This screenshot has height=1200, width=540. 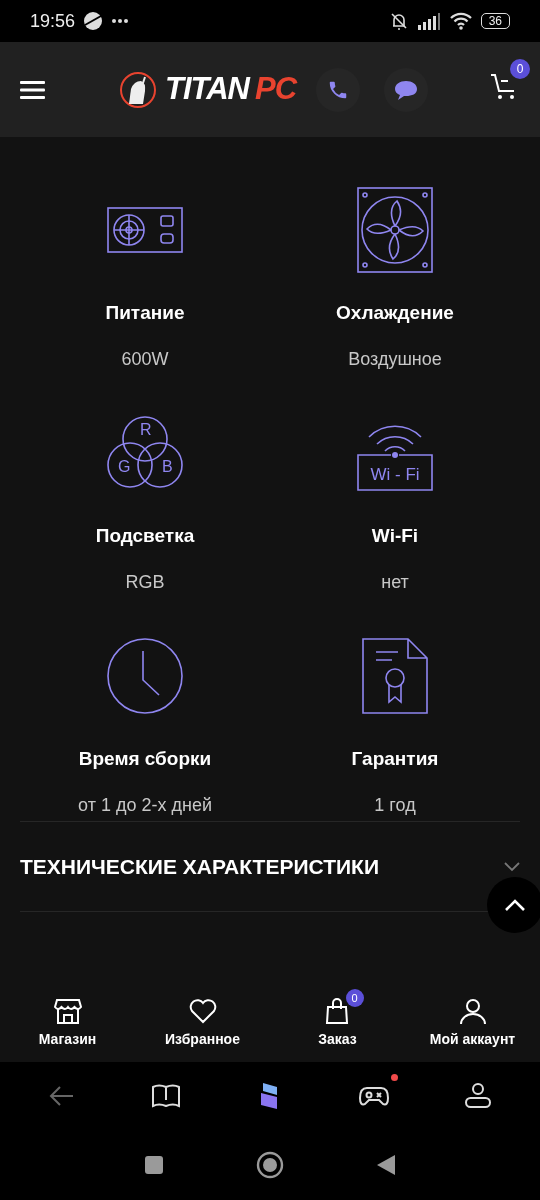 I want to click on nav-label: Мой аккаунт, so click(x=472, y=1039).